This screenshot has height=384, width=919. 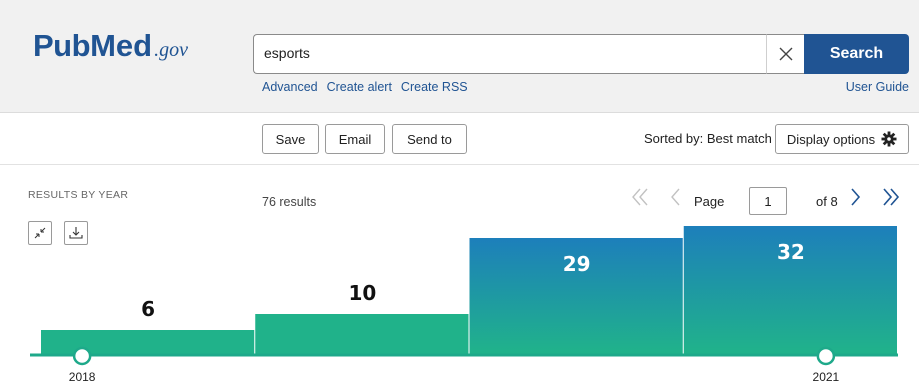 I want to click on create-alert-link: Create alert, so click(x=359, y=87).